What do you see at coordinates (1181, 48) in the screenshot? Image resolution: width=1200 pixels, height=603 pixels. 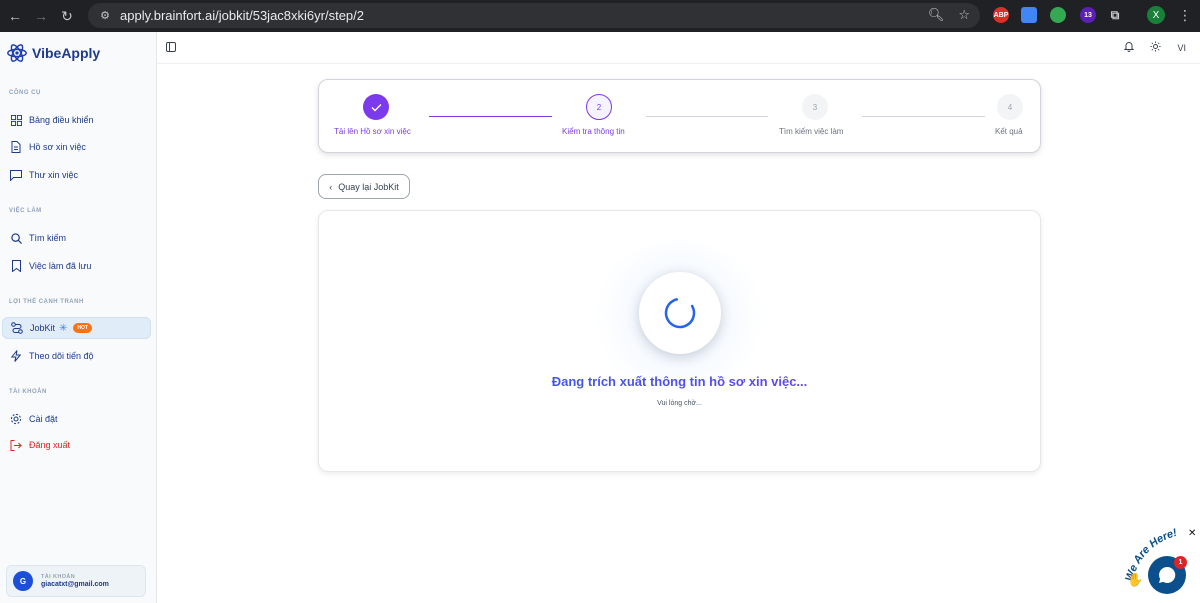 I see `language-switch: VI` at bounding box center [1181, 48].